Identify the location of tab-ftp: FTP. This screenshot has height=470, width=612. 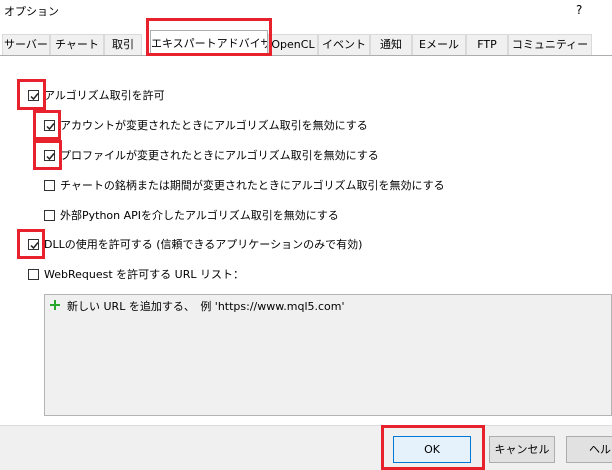
(487, 44).